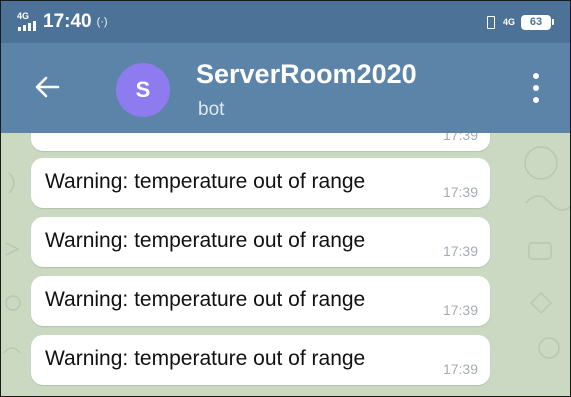 This screenshot has height=397, width=571. What do you see at coordinates (260, 142) in the screenshot?
I see `message-bubble: 17:39` at bounding box center [260, 142].